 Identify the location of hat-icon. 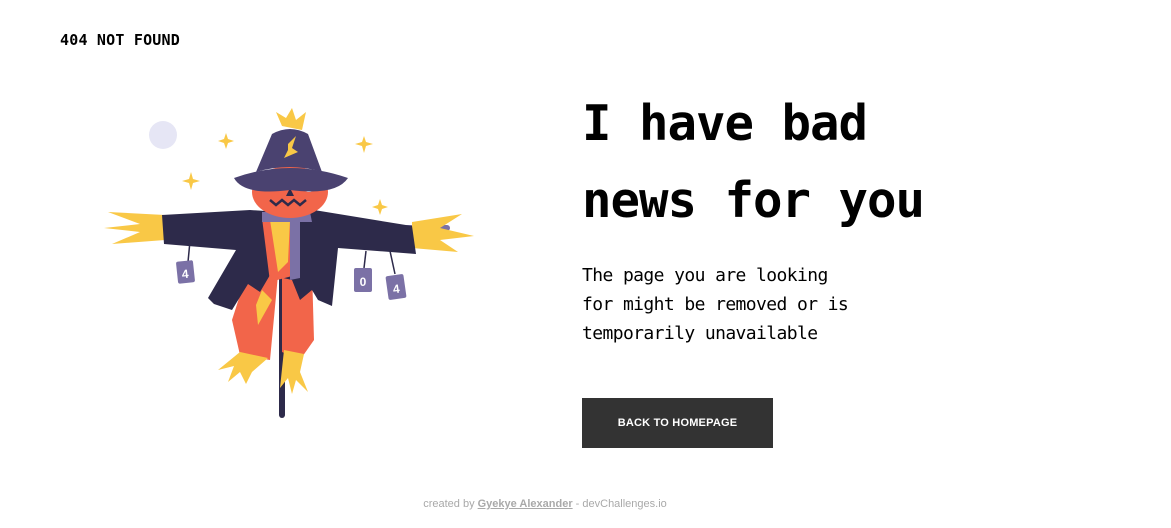
(291, 180).